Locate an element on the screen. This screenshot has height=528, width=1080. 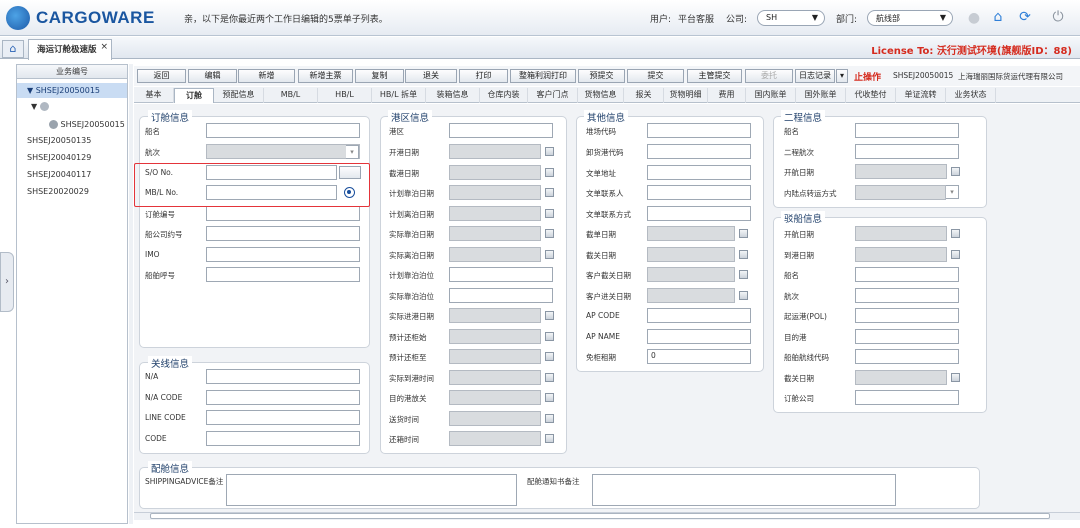
sub-tab: 业务状态 is located at coordinates (971, 95).